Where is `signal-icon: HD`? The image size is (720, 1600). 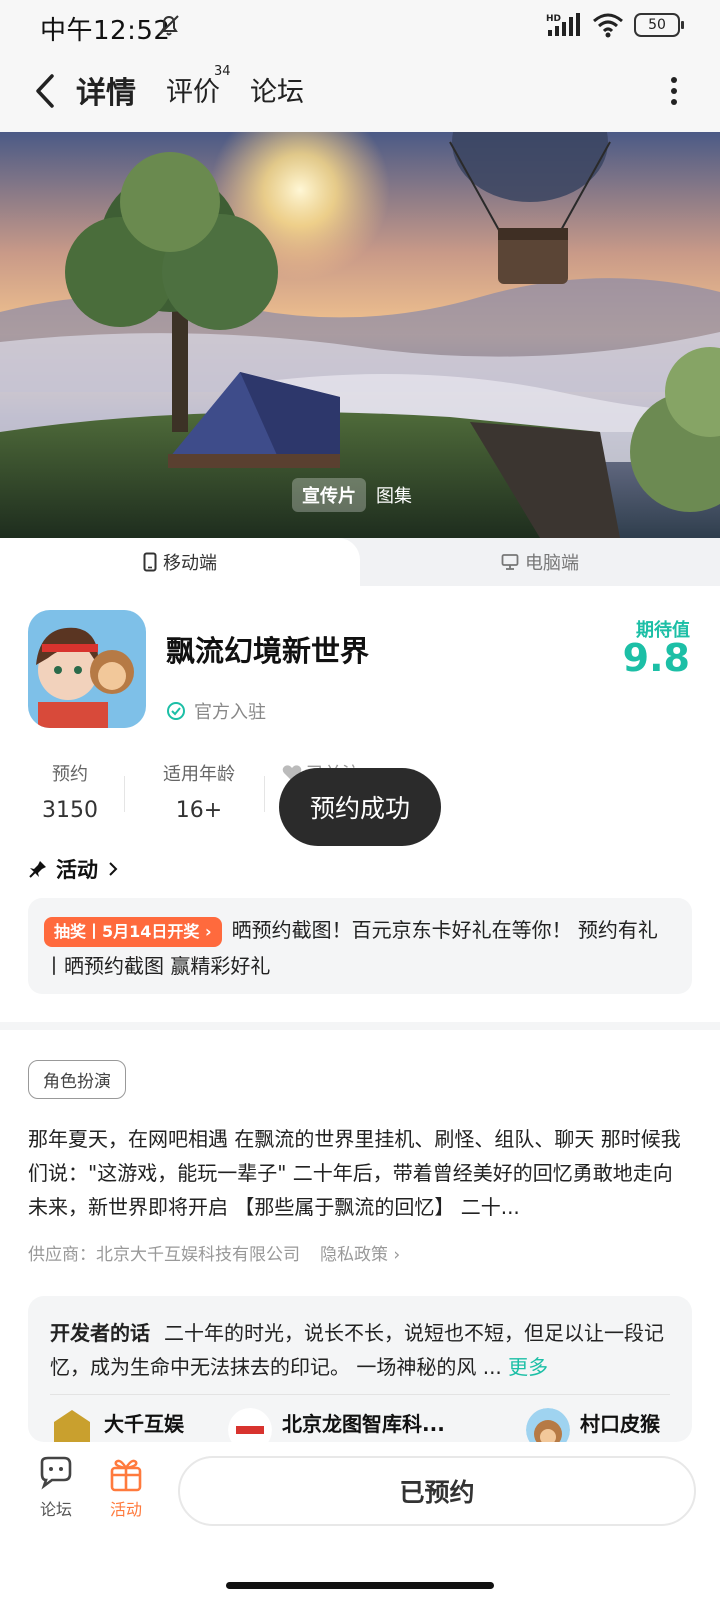
signal-icon: HD is located at coordinates (563, 24).